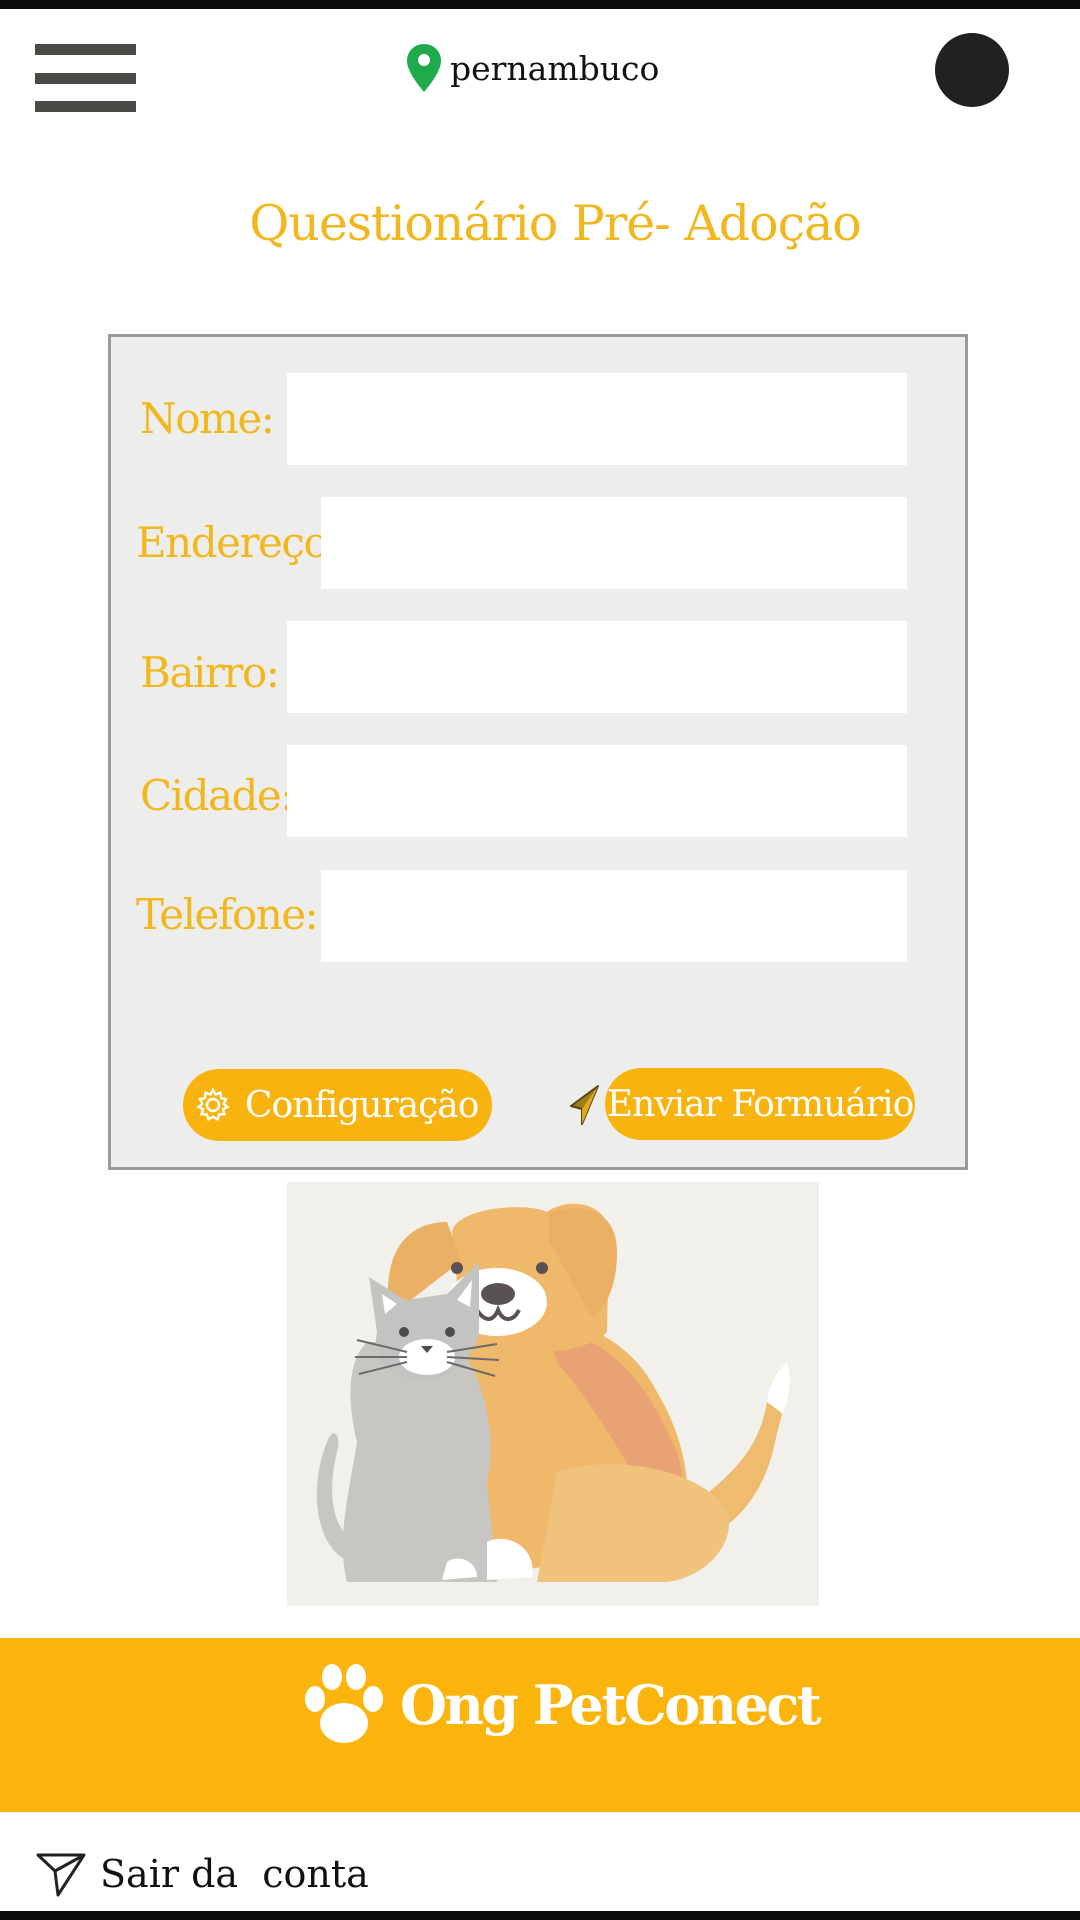 Image resolution: width=1080 pixels, height=1920 pixels. What do you see at coordinates (597, 791) in the screenshot?
I see `cidade-input` at bounding box center [597, 791].